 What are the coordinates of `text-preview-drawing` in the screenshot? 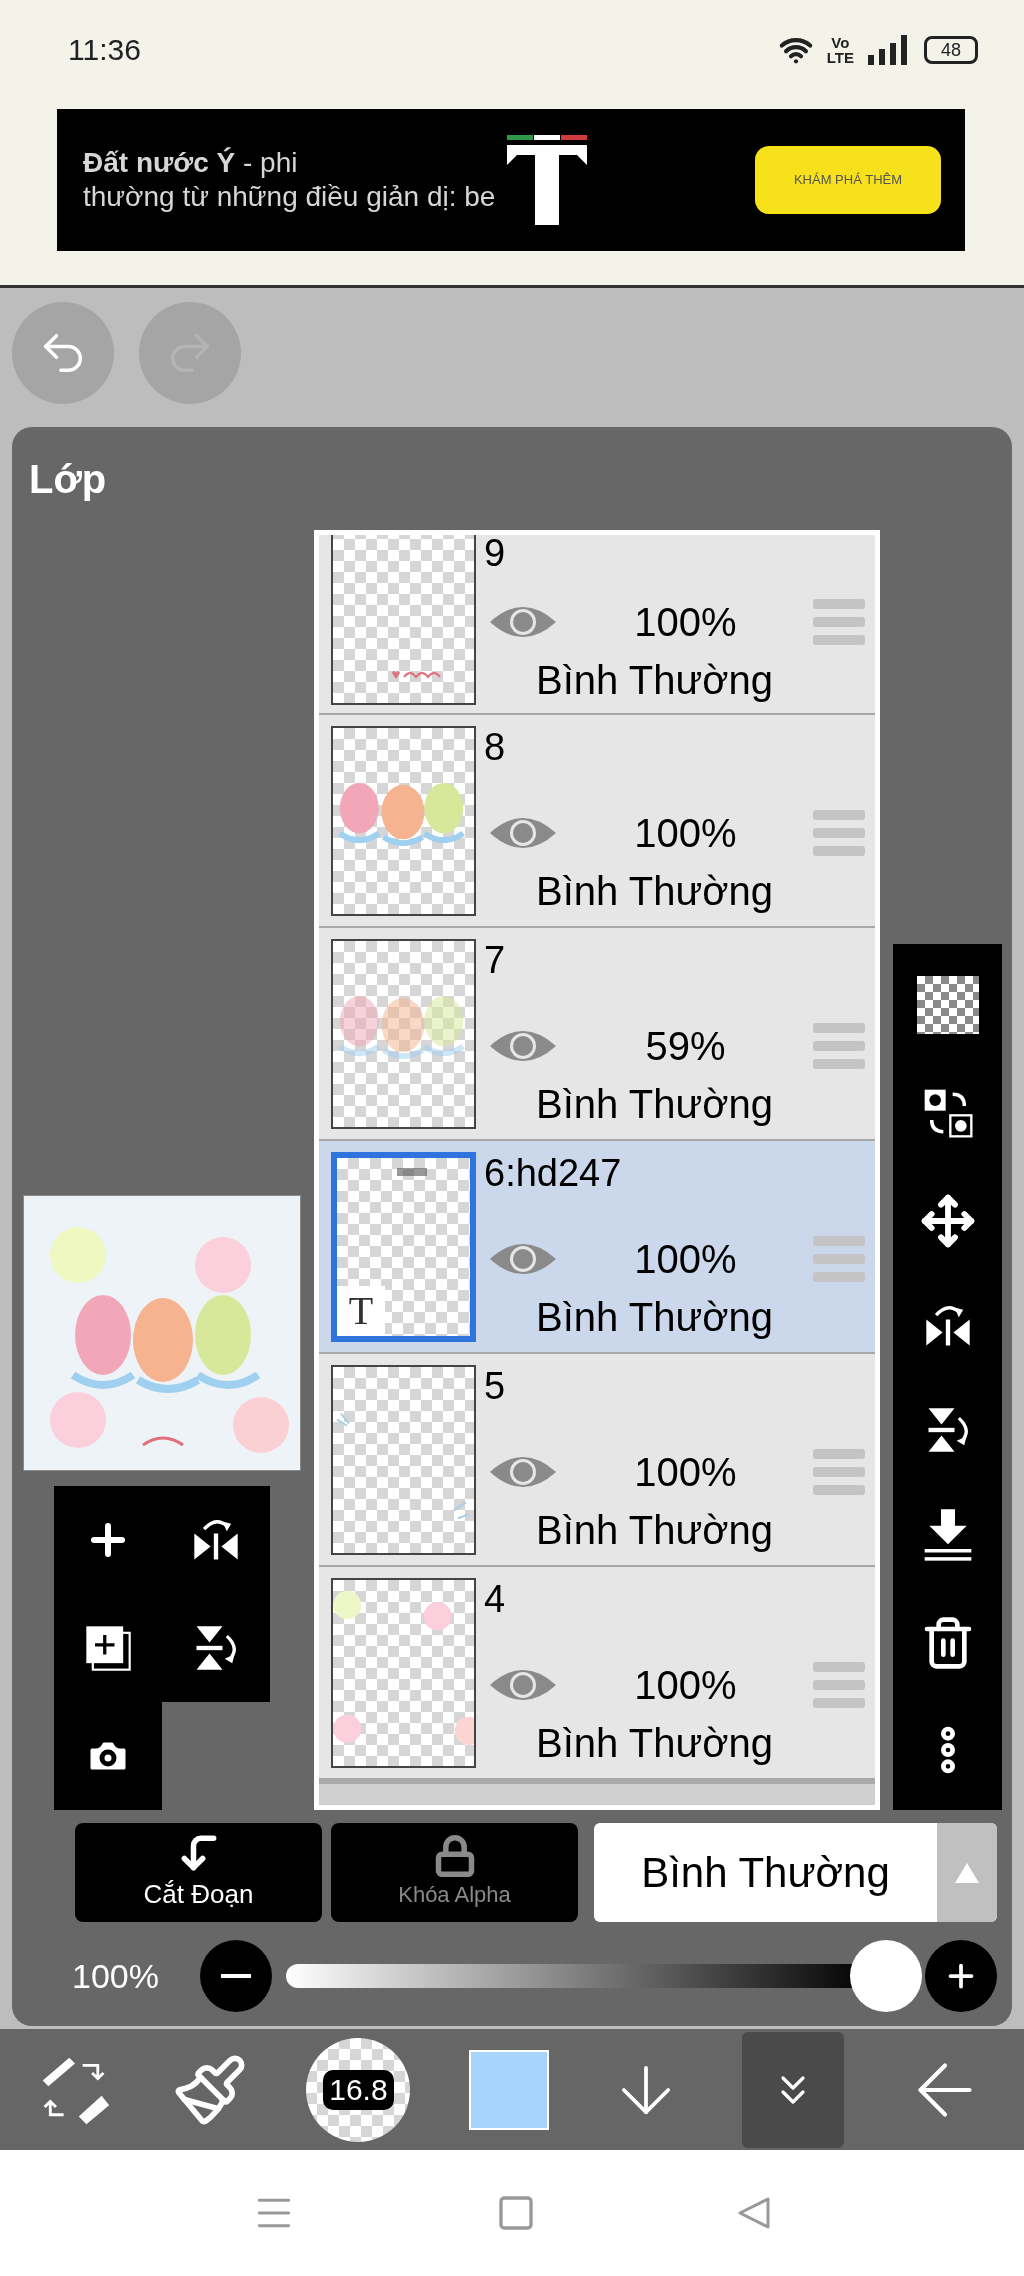 It's located at (412, 1172).